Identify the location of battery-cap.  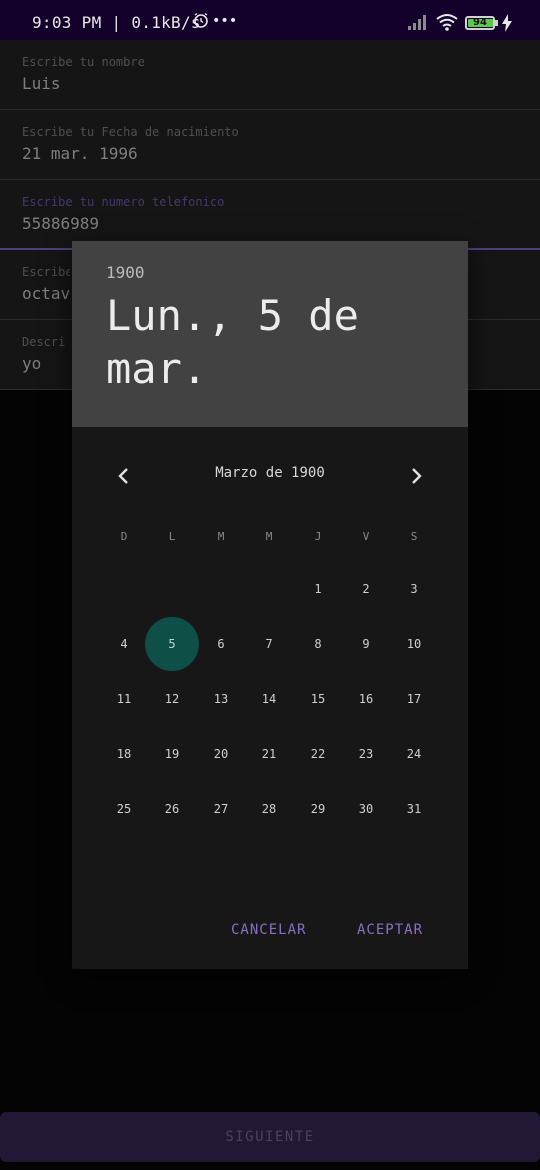
(496, 23).